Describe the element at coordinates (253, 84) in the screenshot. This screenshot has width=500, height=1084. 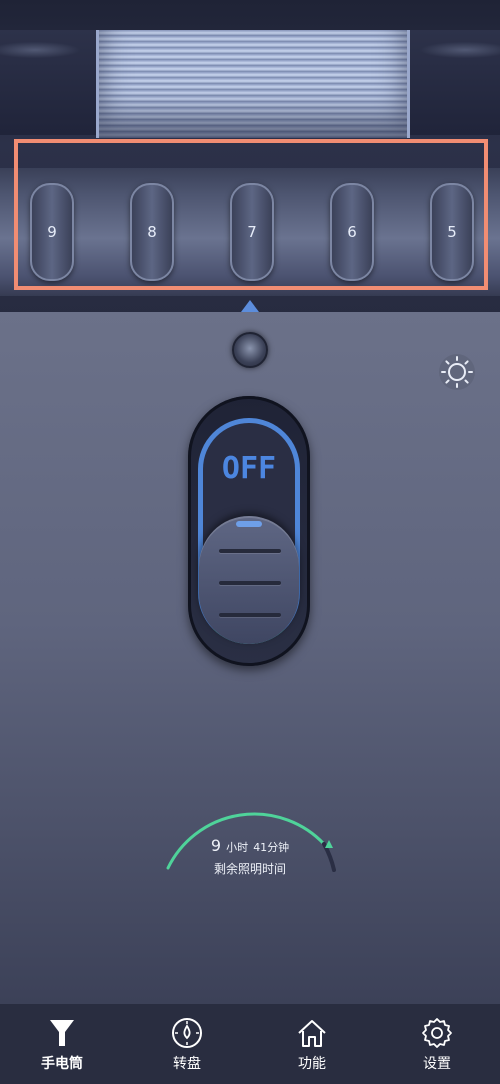
I see `flashlight-lens` at that location.